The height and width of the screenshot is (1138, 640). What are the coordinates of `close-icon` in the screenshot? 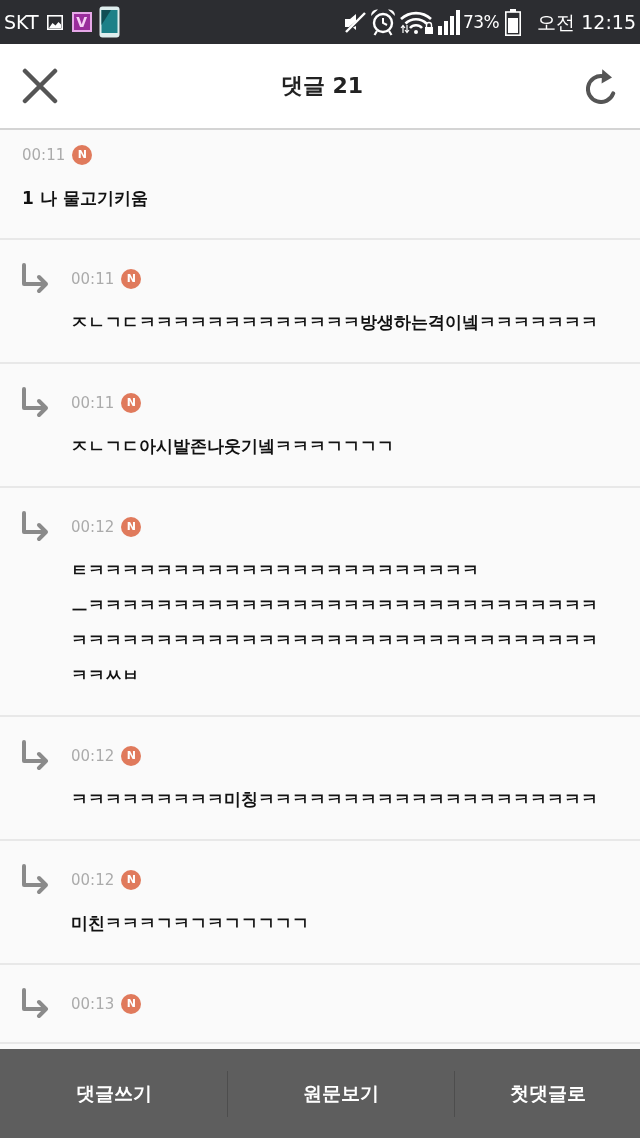 It's located at (40, 86).